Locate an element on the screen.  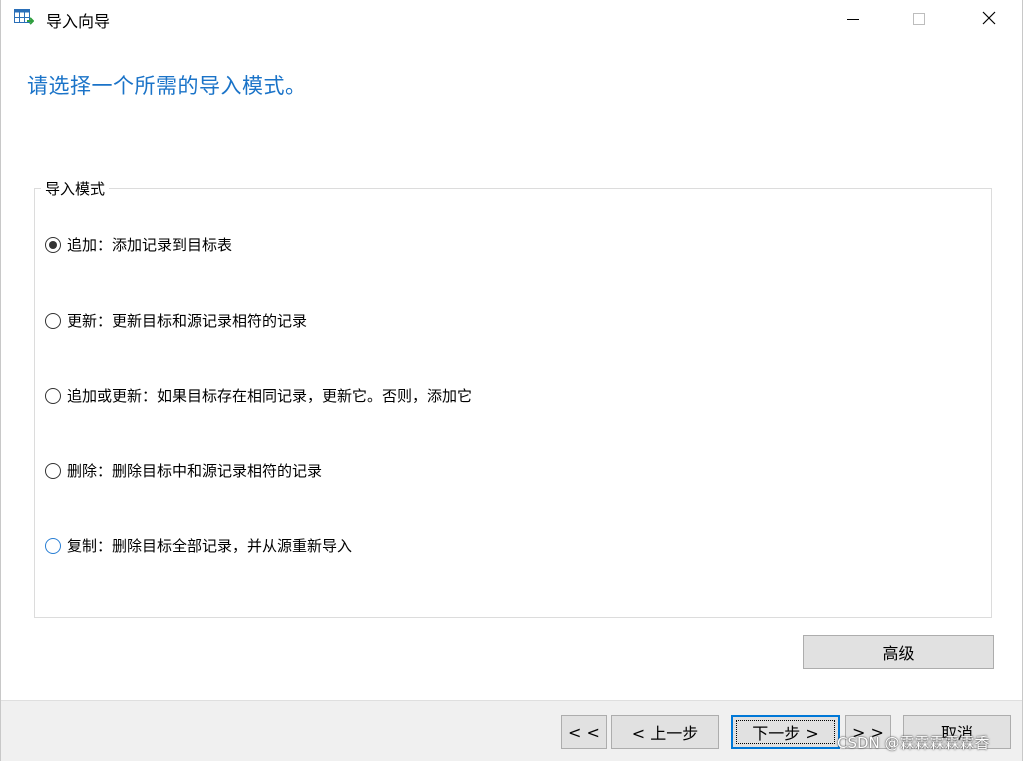
radio-option-copy: 复制：删除目标全部记录，并从源重新导入 is located at coordinates (198, 545).